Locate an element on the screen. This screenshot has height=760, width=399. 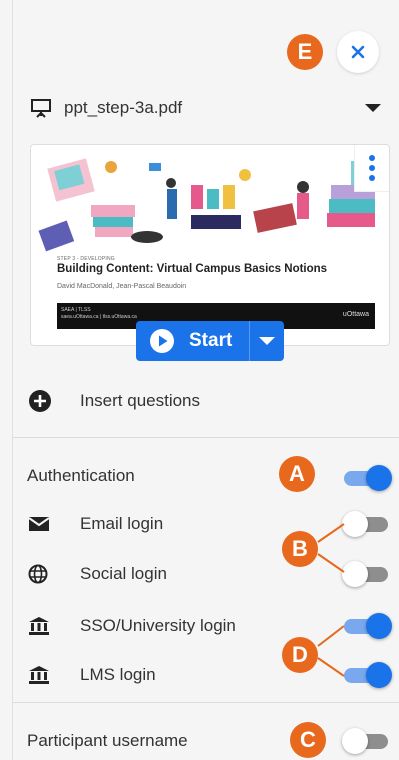
slide-footer-line1: SAEA | TLSS is located at coordinates (76, 310).